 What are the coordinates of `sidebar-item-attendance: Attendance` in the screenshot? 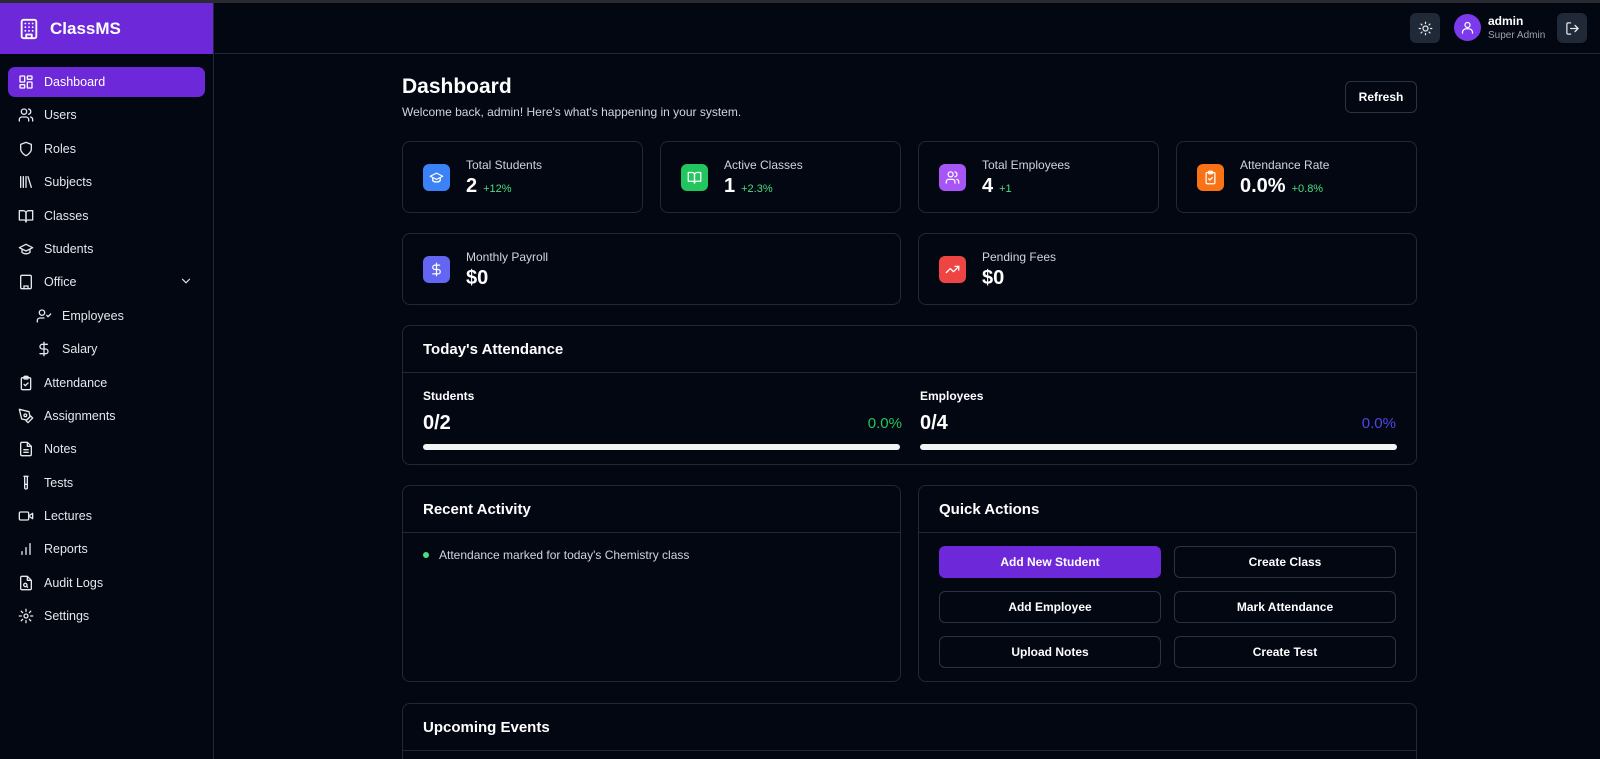 It's located at (106, 383).